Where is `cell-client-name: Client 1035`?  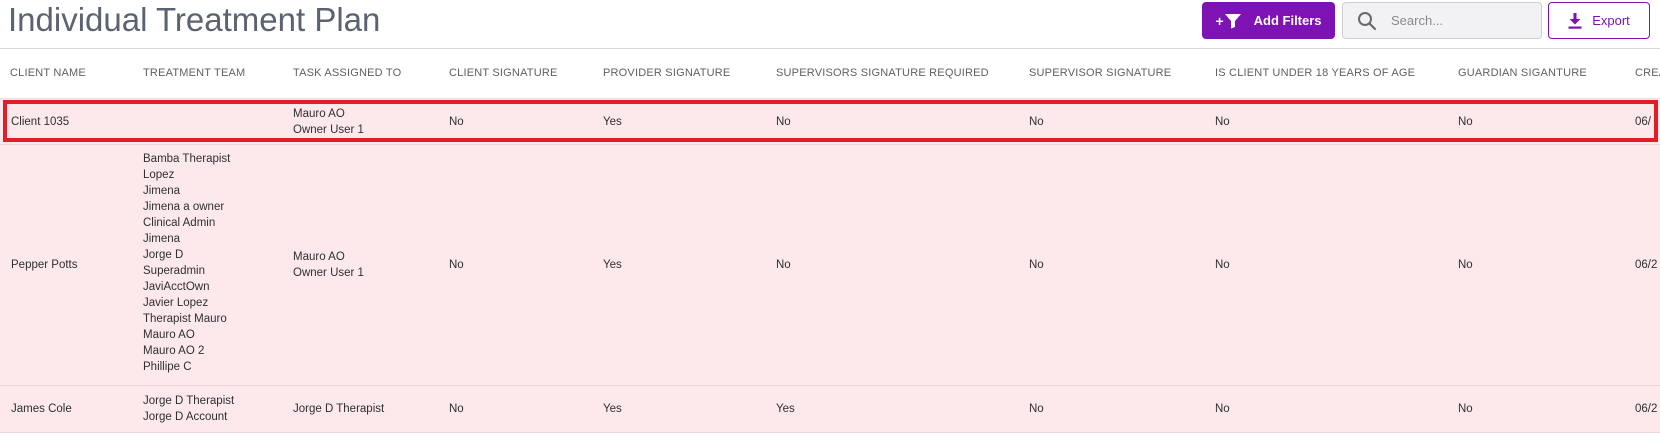 cell-client-name: Client 1035 is located at coordinates (40, 122).